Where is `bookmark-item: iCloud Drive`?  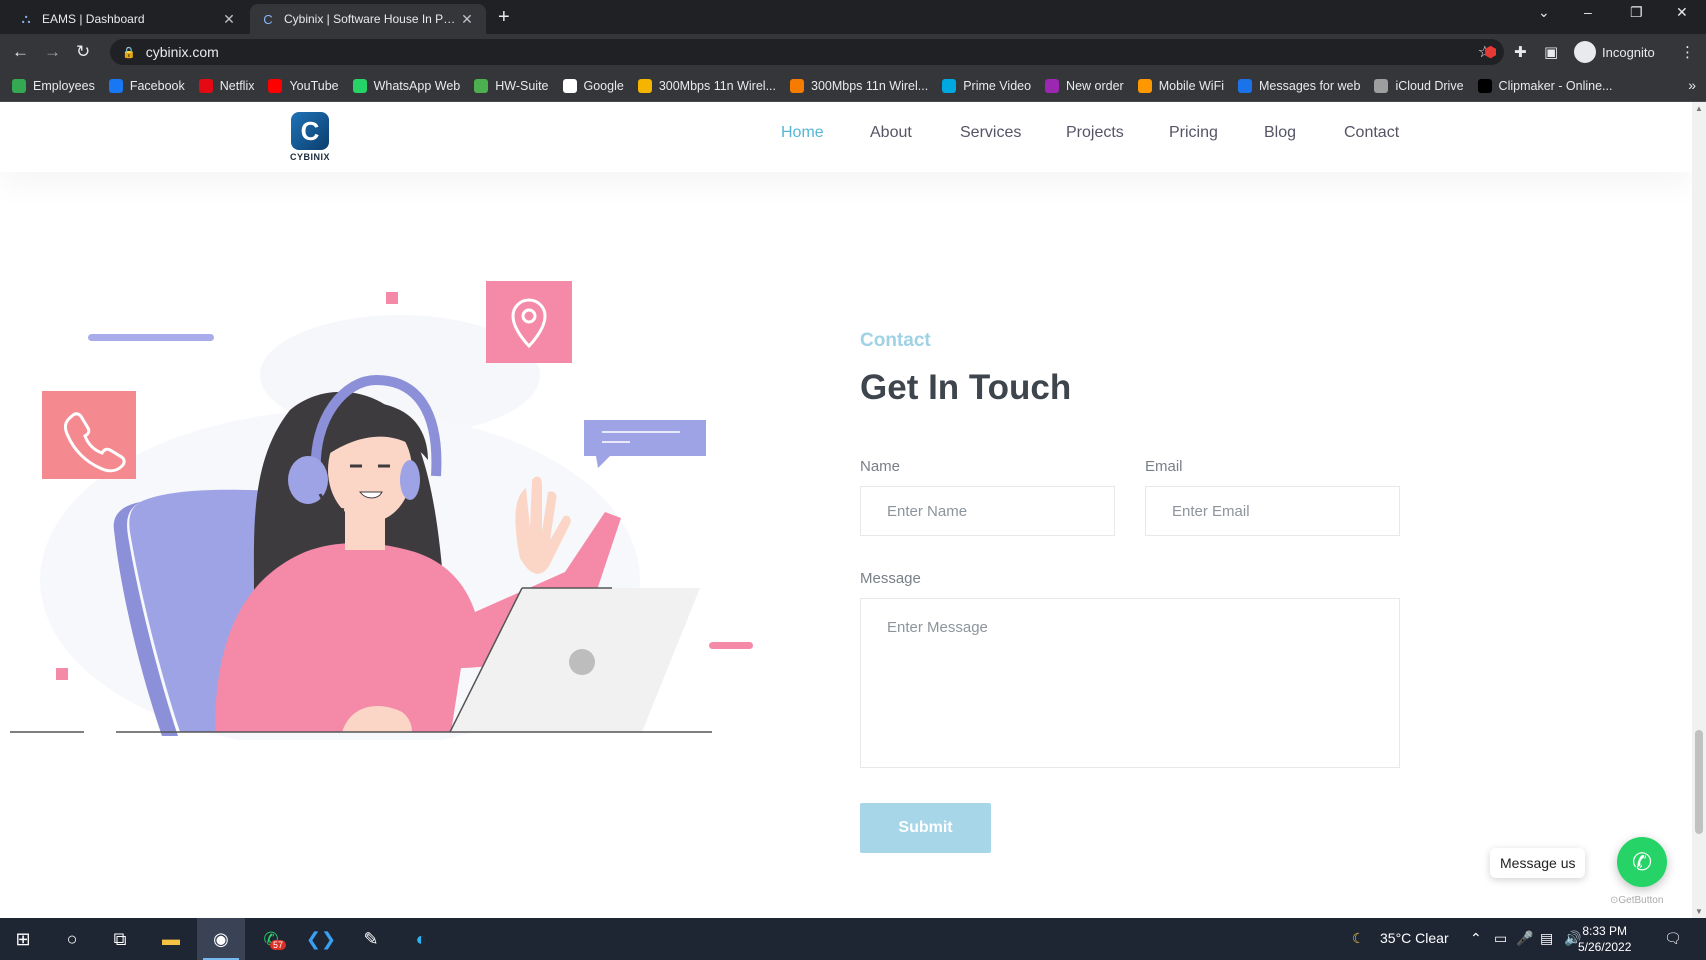
bookmark-item: iCloud Drive is located at coordinates (1419, 85).